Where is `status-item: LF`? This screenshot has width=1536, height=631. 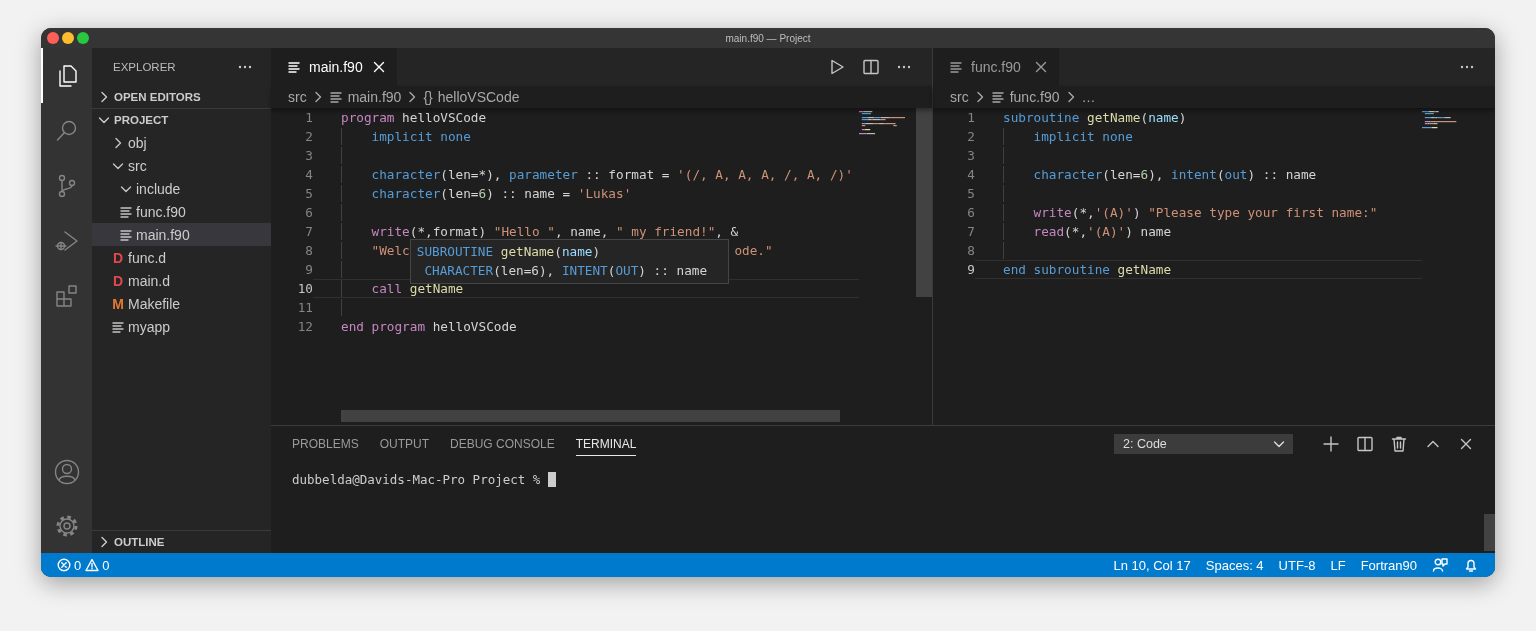
status-item: LF is located at coordinates (1338, 565).